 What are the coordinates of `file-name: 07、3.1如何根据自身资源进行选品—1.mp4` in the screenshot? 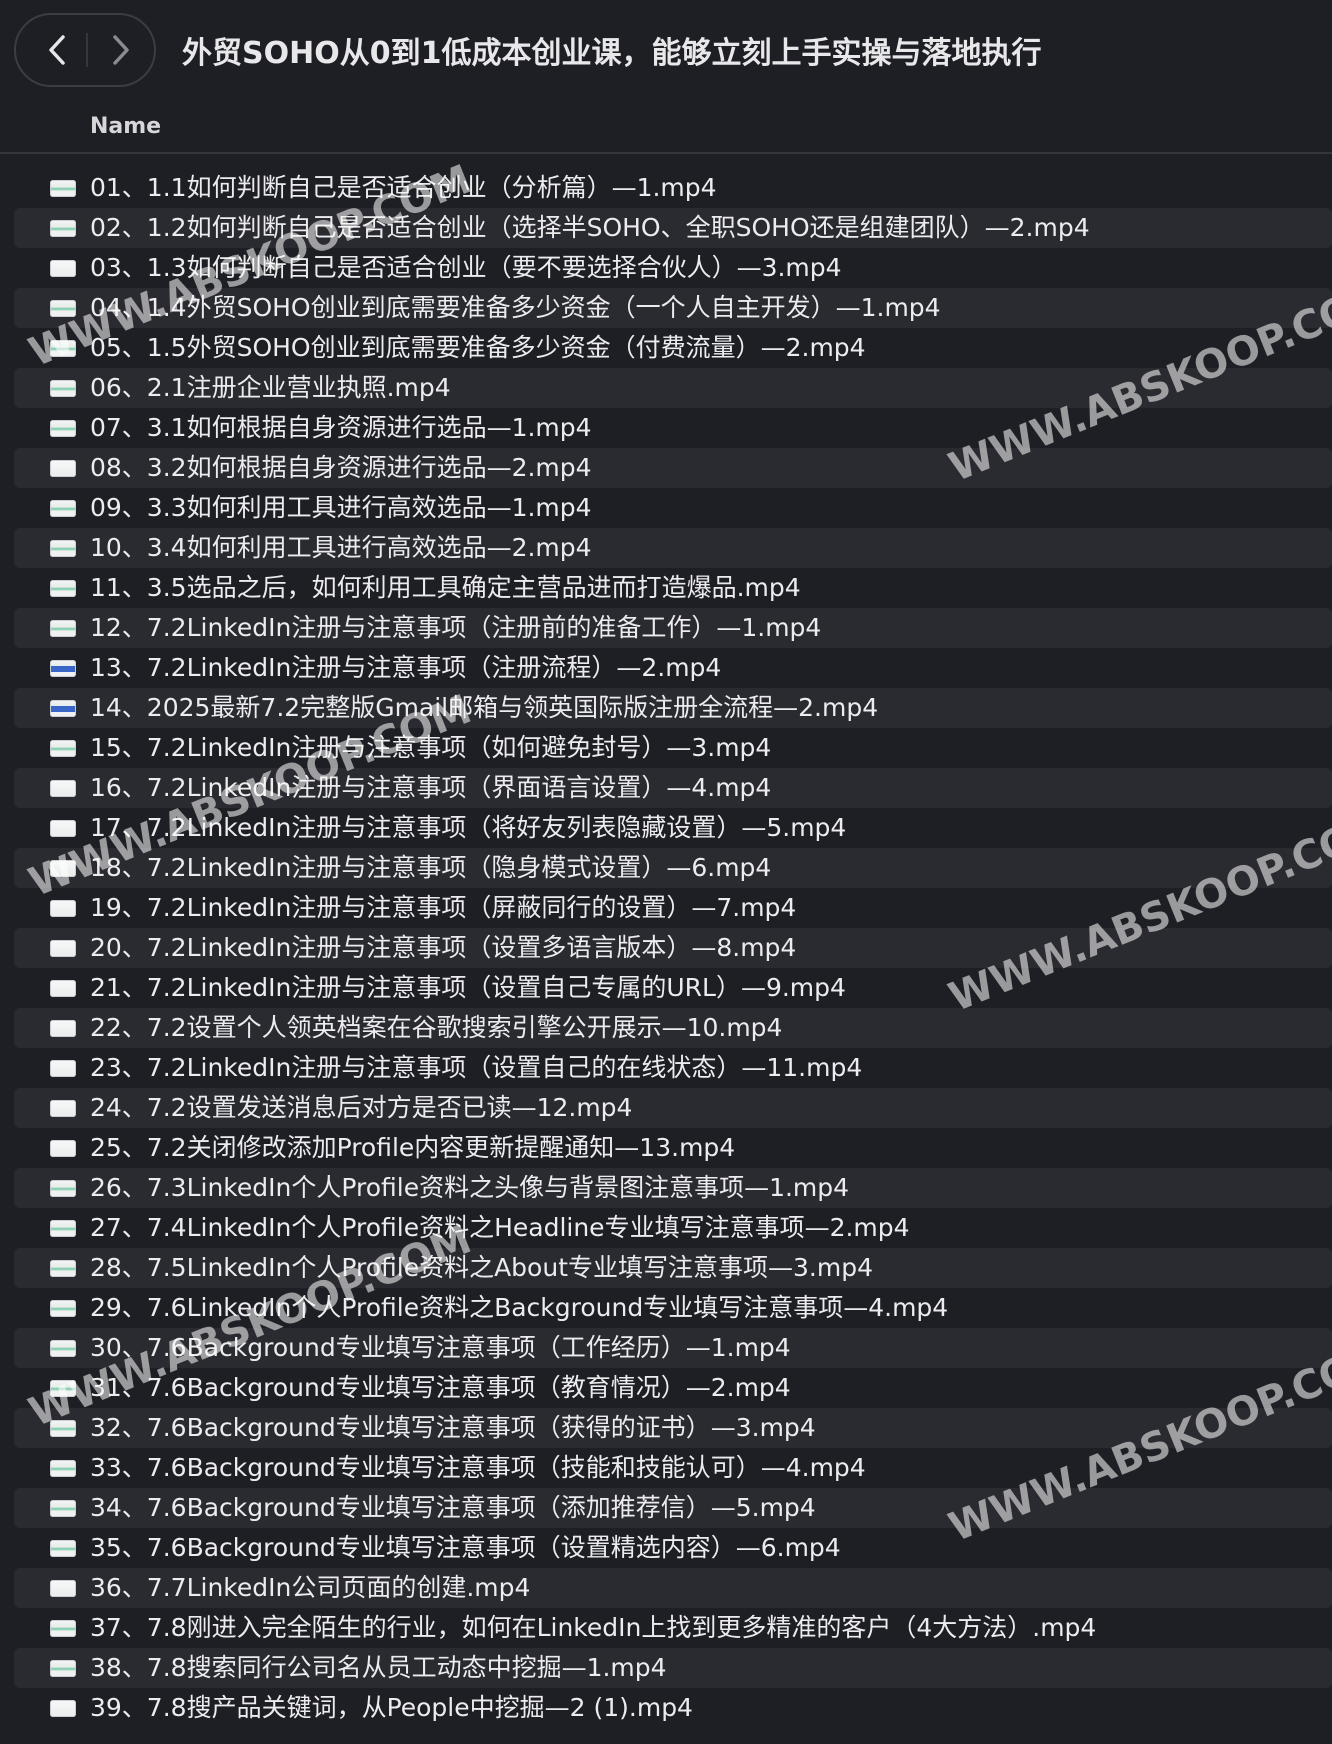 It's located at (341, 427).